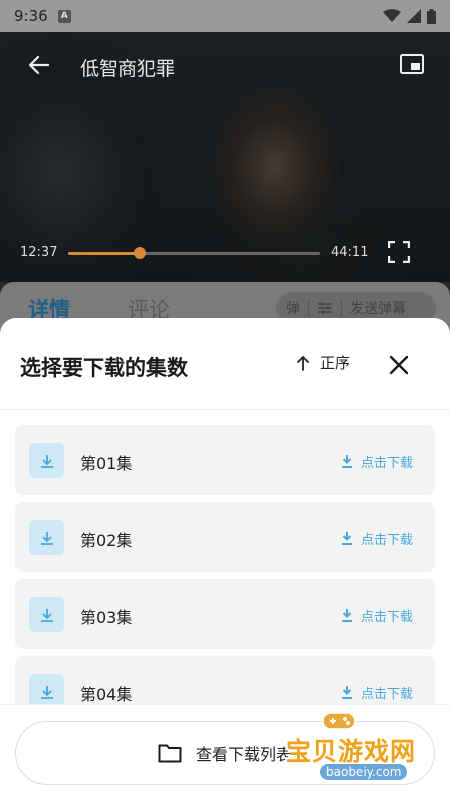  Describe the element at coordinates (412, 64) in the screenshot. I see `picture-in-picture-icon` at that location.